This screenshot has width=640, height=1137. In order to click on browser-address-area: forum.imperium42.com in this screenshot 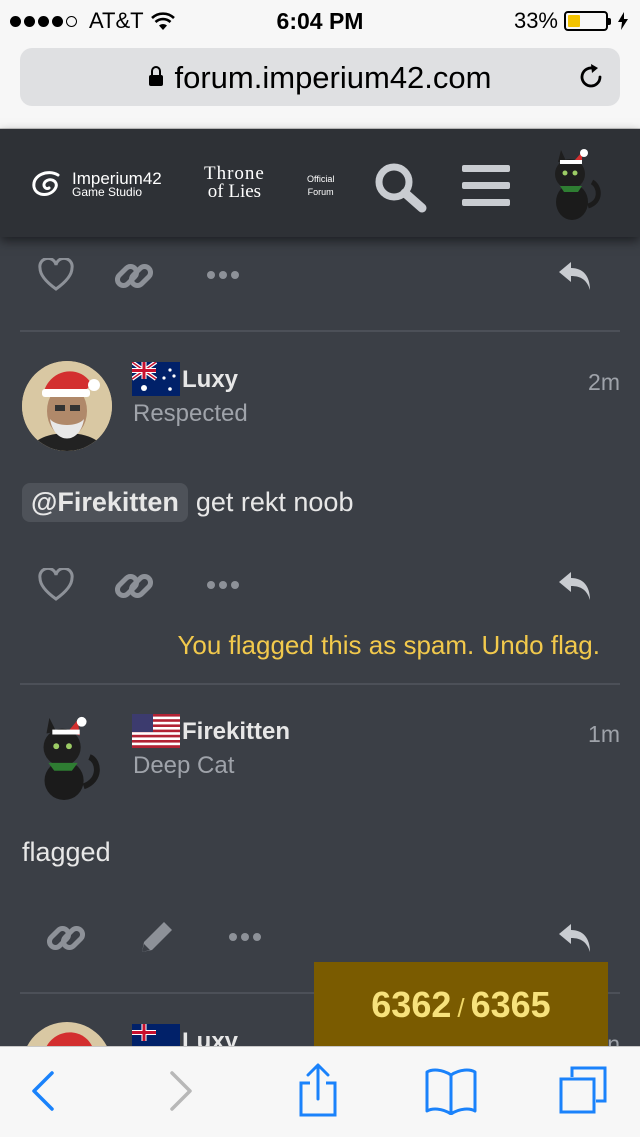, I will do `click(320, 84)`.